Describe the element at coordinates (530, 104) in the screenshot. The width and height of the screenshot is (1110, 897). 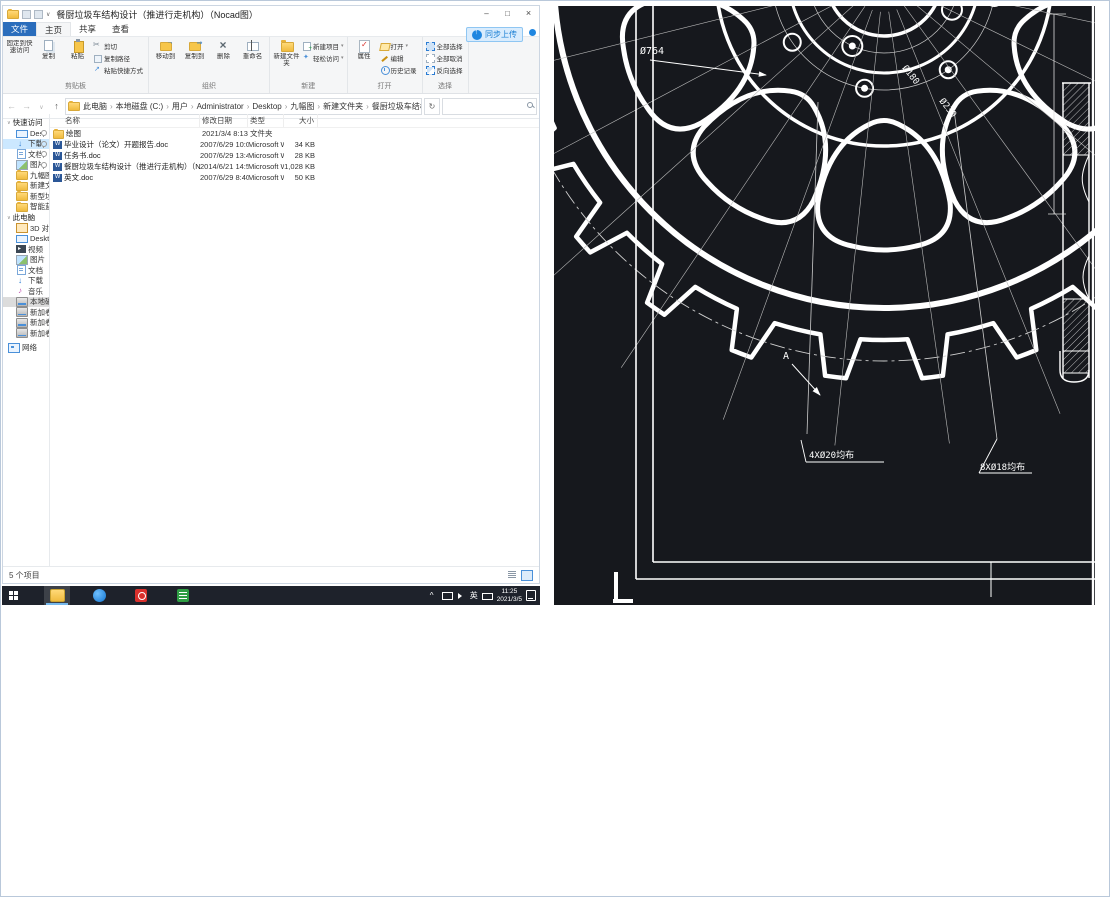
I see `search-icon` at that location.